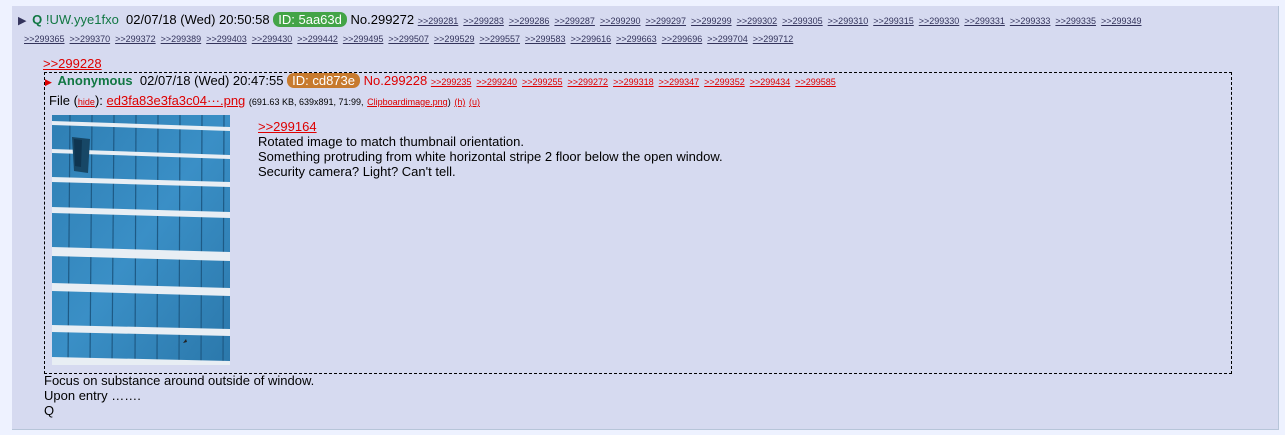 The height and width of the screenshot is (435, 1285). Describe the element at coordinates (984, 21) in the screenshot. I see `backlink: >>299331` at that location.